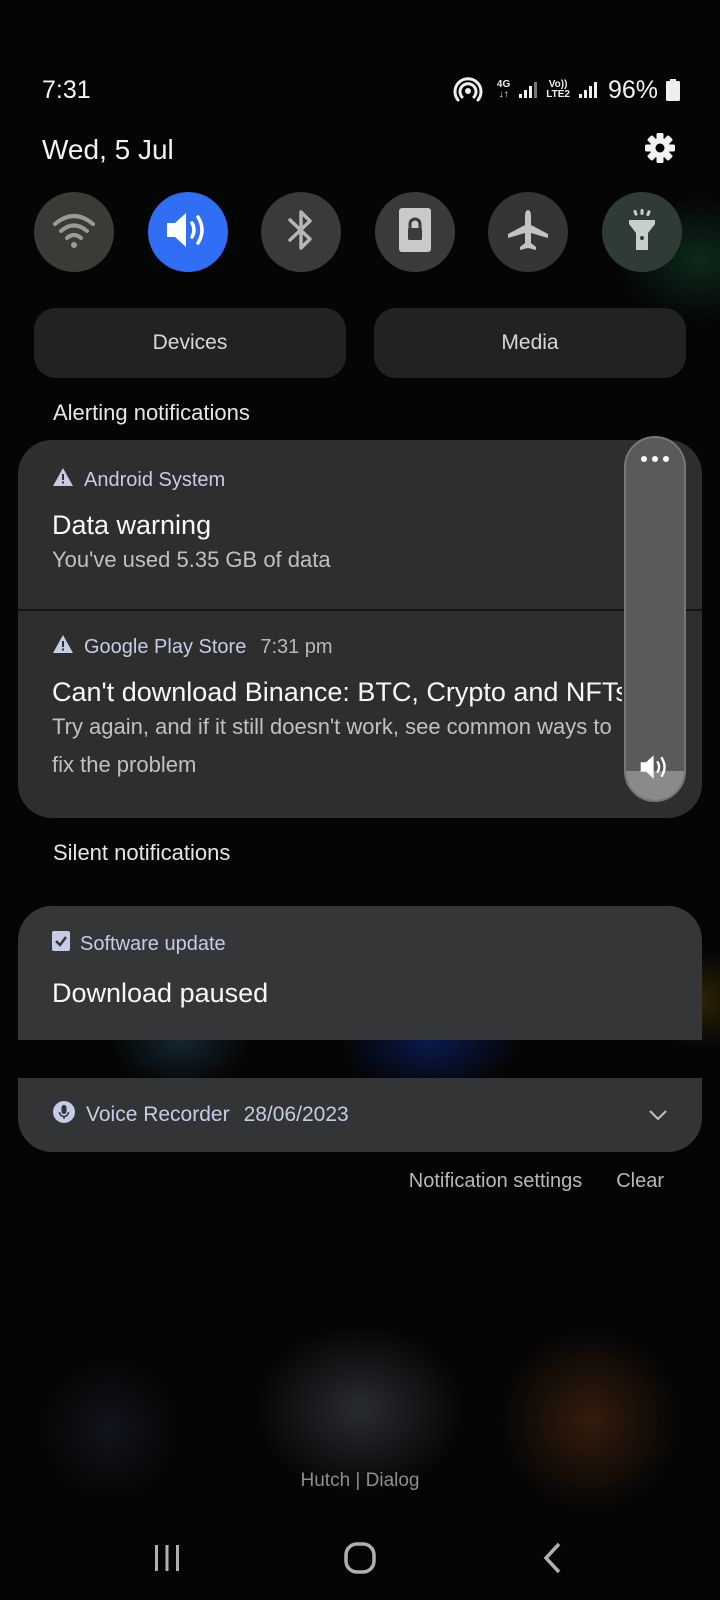  I want to click on toggle-sound, so click(187, 232).